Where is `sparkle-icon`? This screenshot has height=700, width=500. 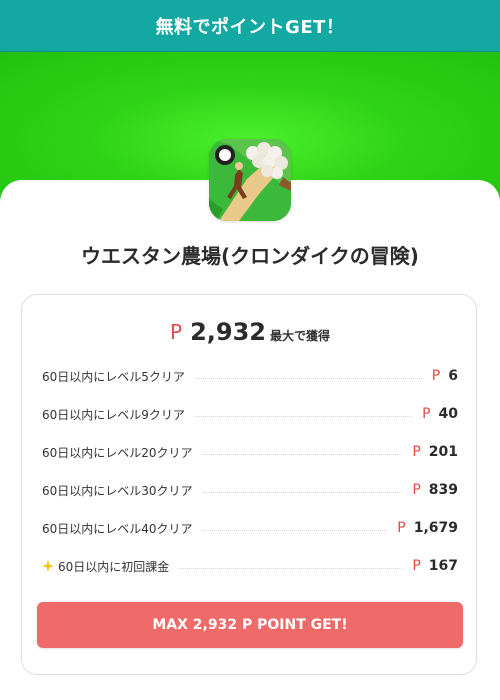
sparkle-icon is located at coordinates (48, 566).